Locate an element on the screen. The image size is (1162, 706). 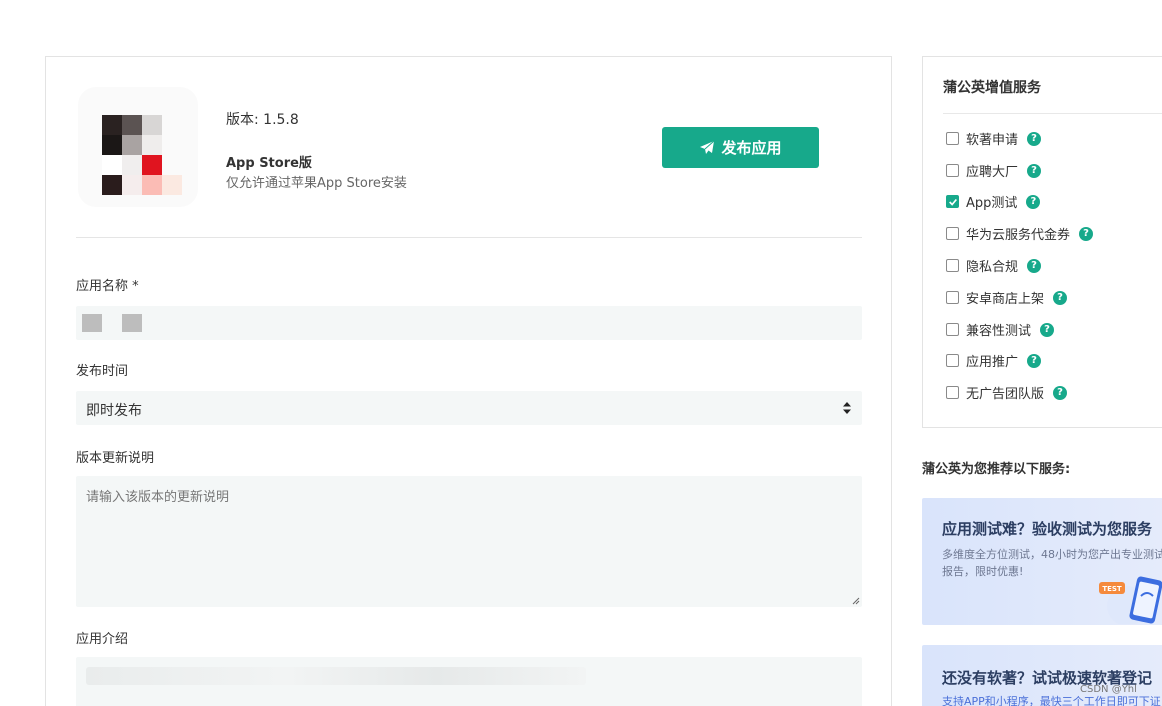
update-notes-placeholder: 请输入该版本的更新说明 is located at coordinates (158, 497).